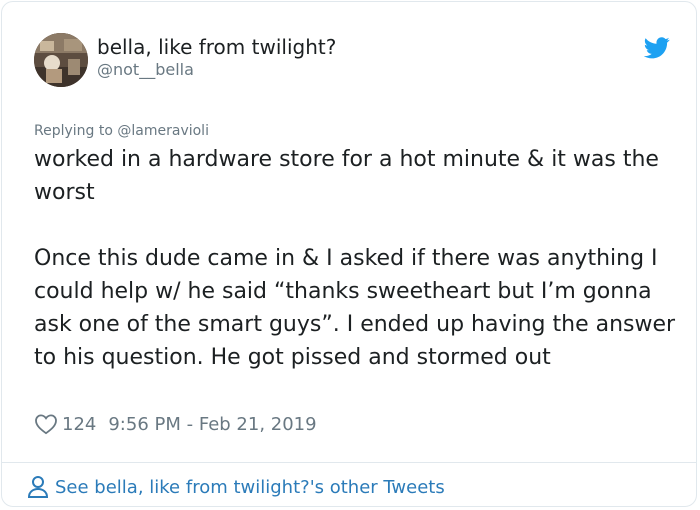  What do you see at coordinates (216, 47) in the screenshot?
I see `display-name: bella, like from twilight?` at bounding box center [216, 47].